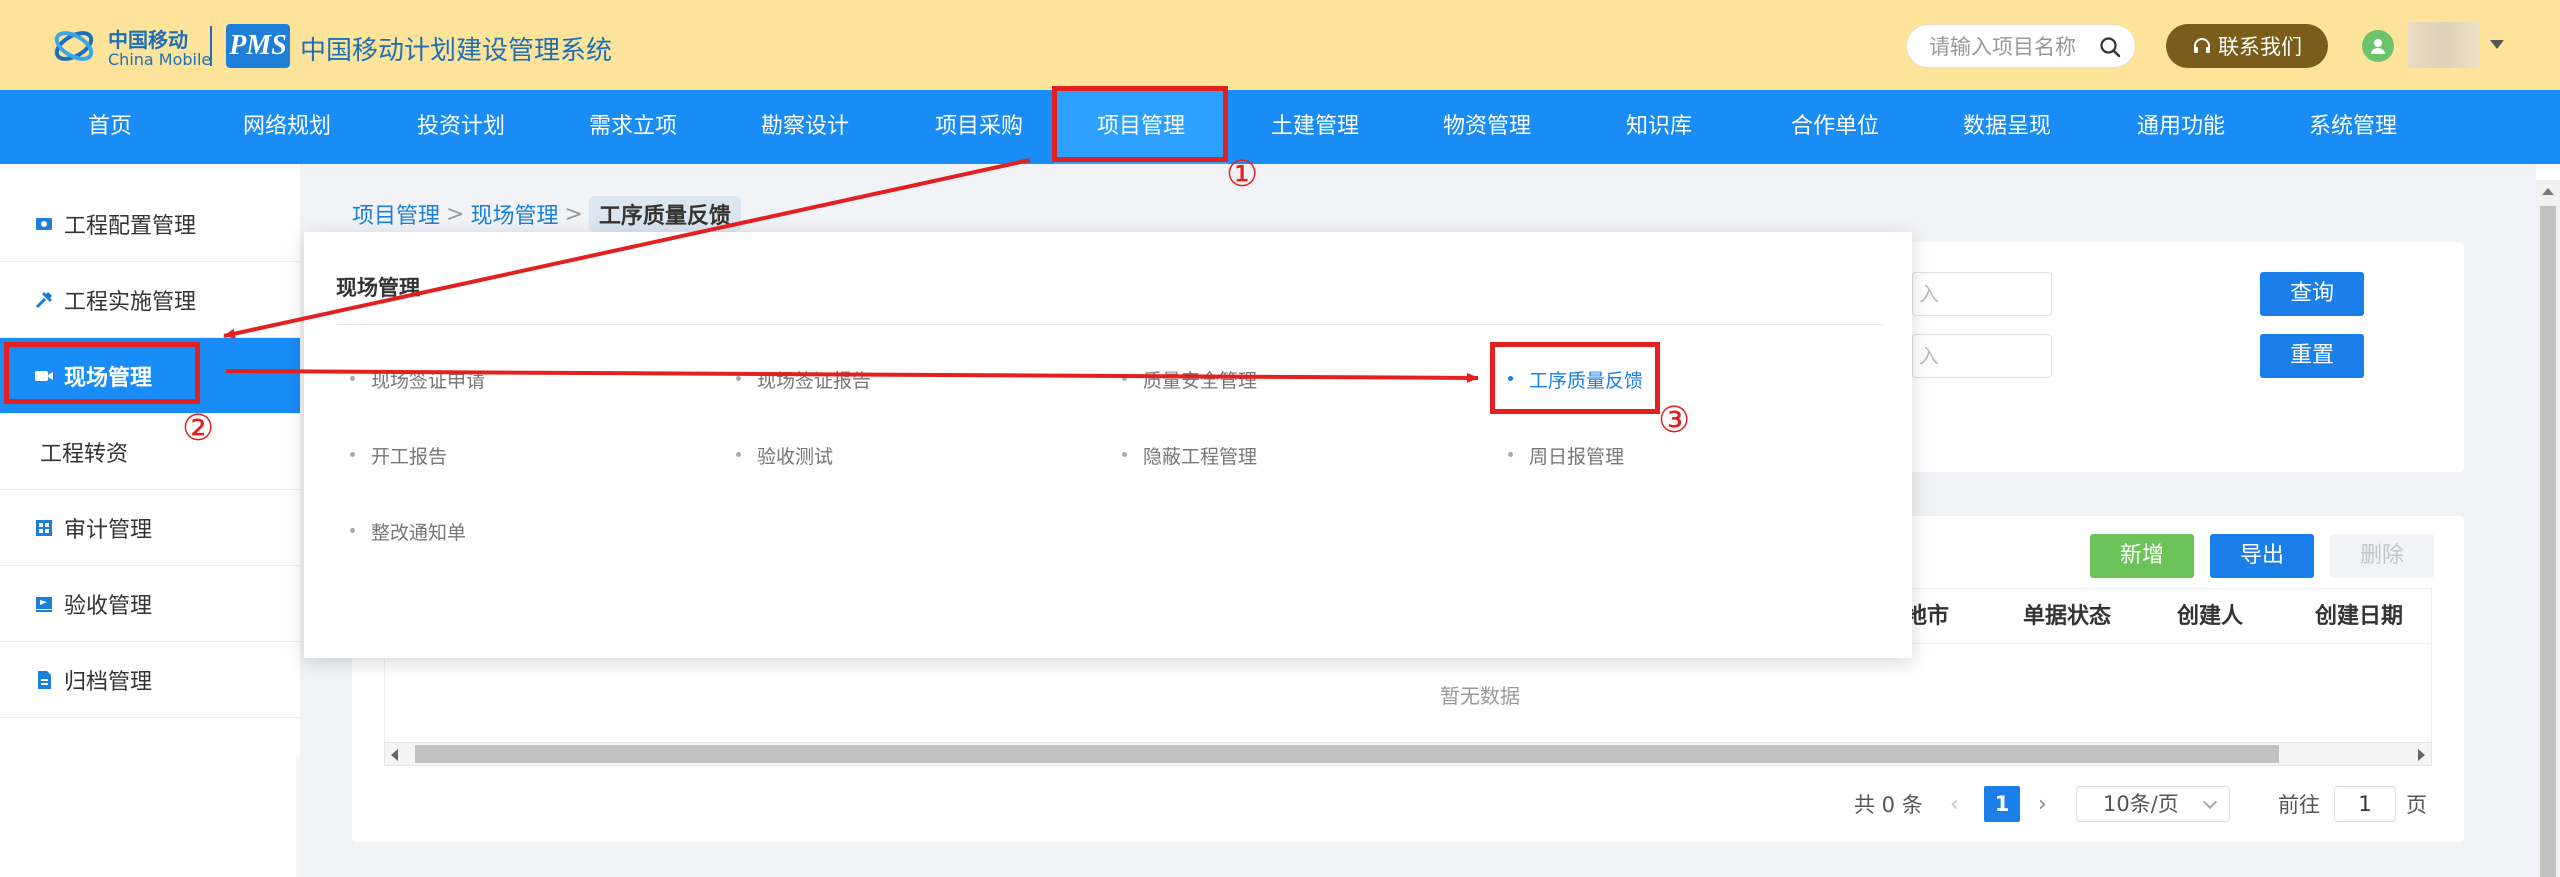 This screenshot has width=2560, height=877. I want to click on menu-item-concealed-works: 隐蔽工程管理, so click(1189, 455).